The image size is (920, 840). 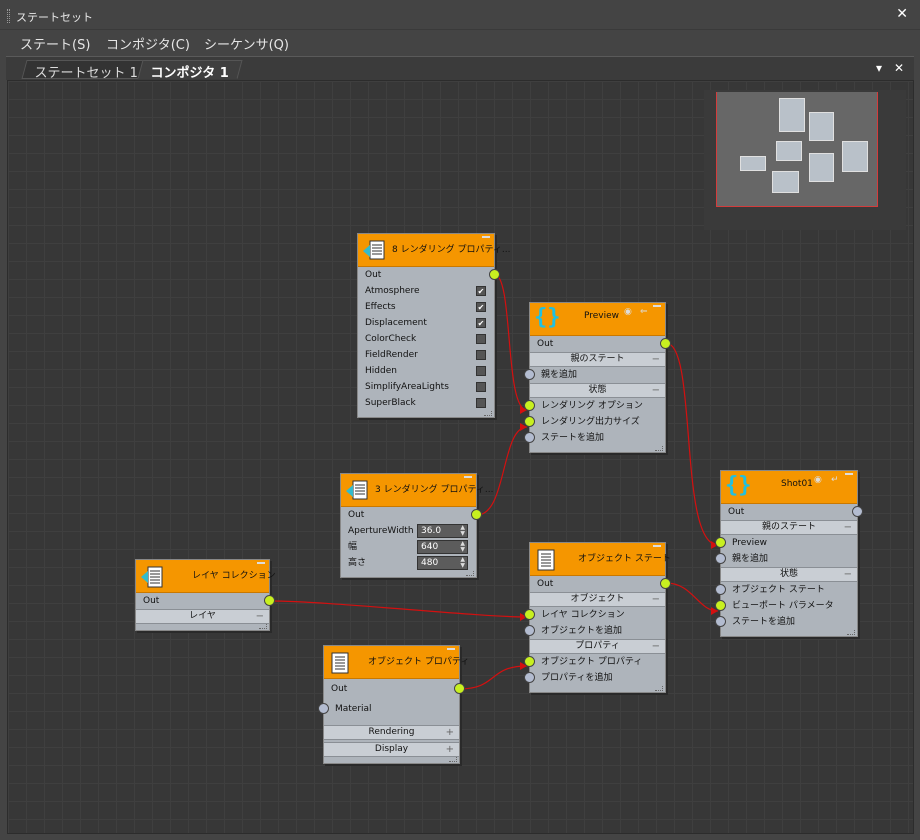 What do you see at coordinates (442, 563) in the screenshot?
I see `height-input: 480 ▲ ▼` at bounding box center [442, 563].